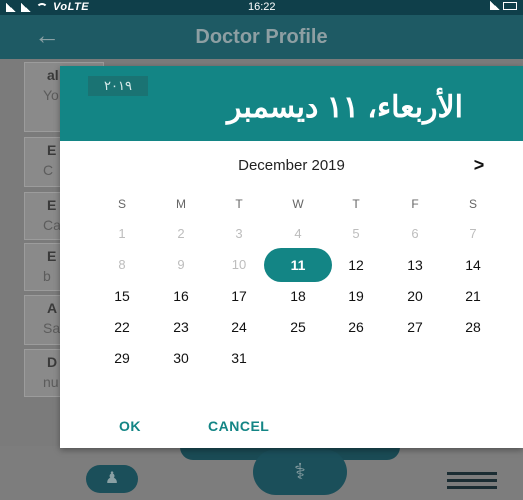 The image size is (523, 500). What do you see at coordinates (122, 358) in the screenshot?
I see `calendar-day: 29` at bounding box center [122, 358].